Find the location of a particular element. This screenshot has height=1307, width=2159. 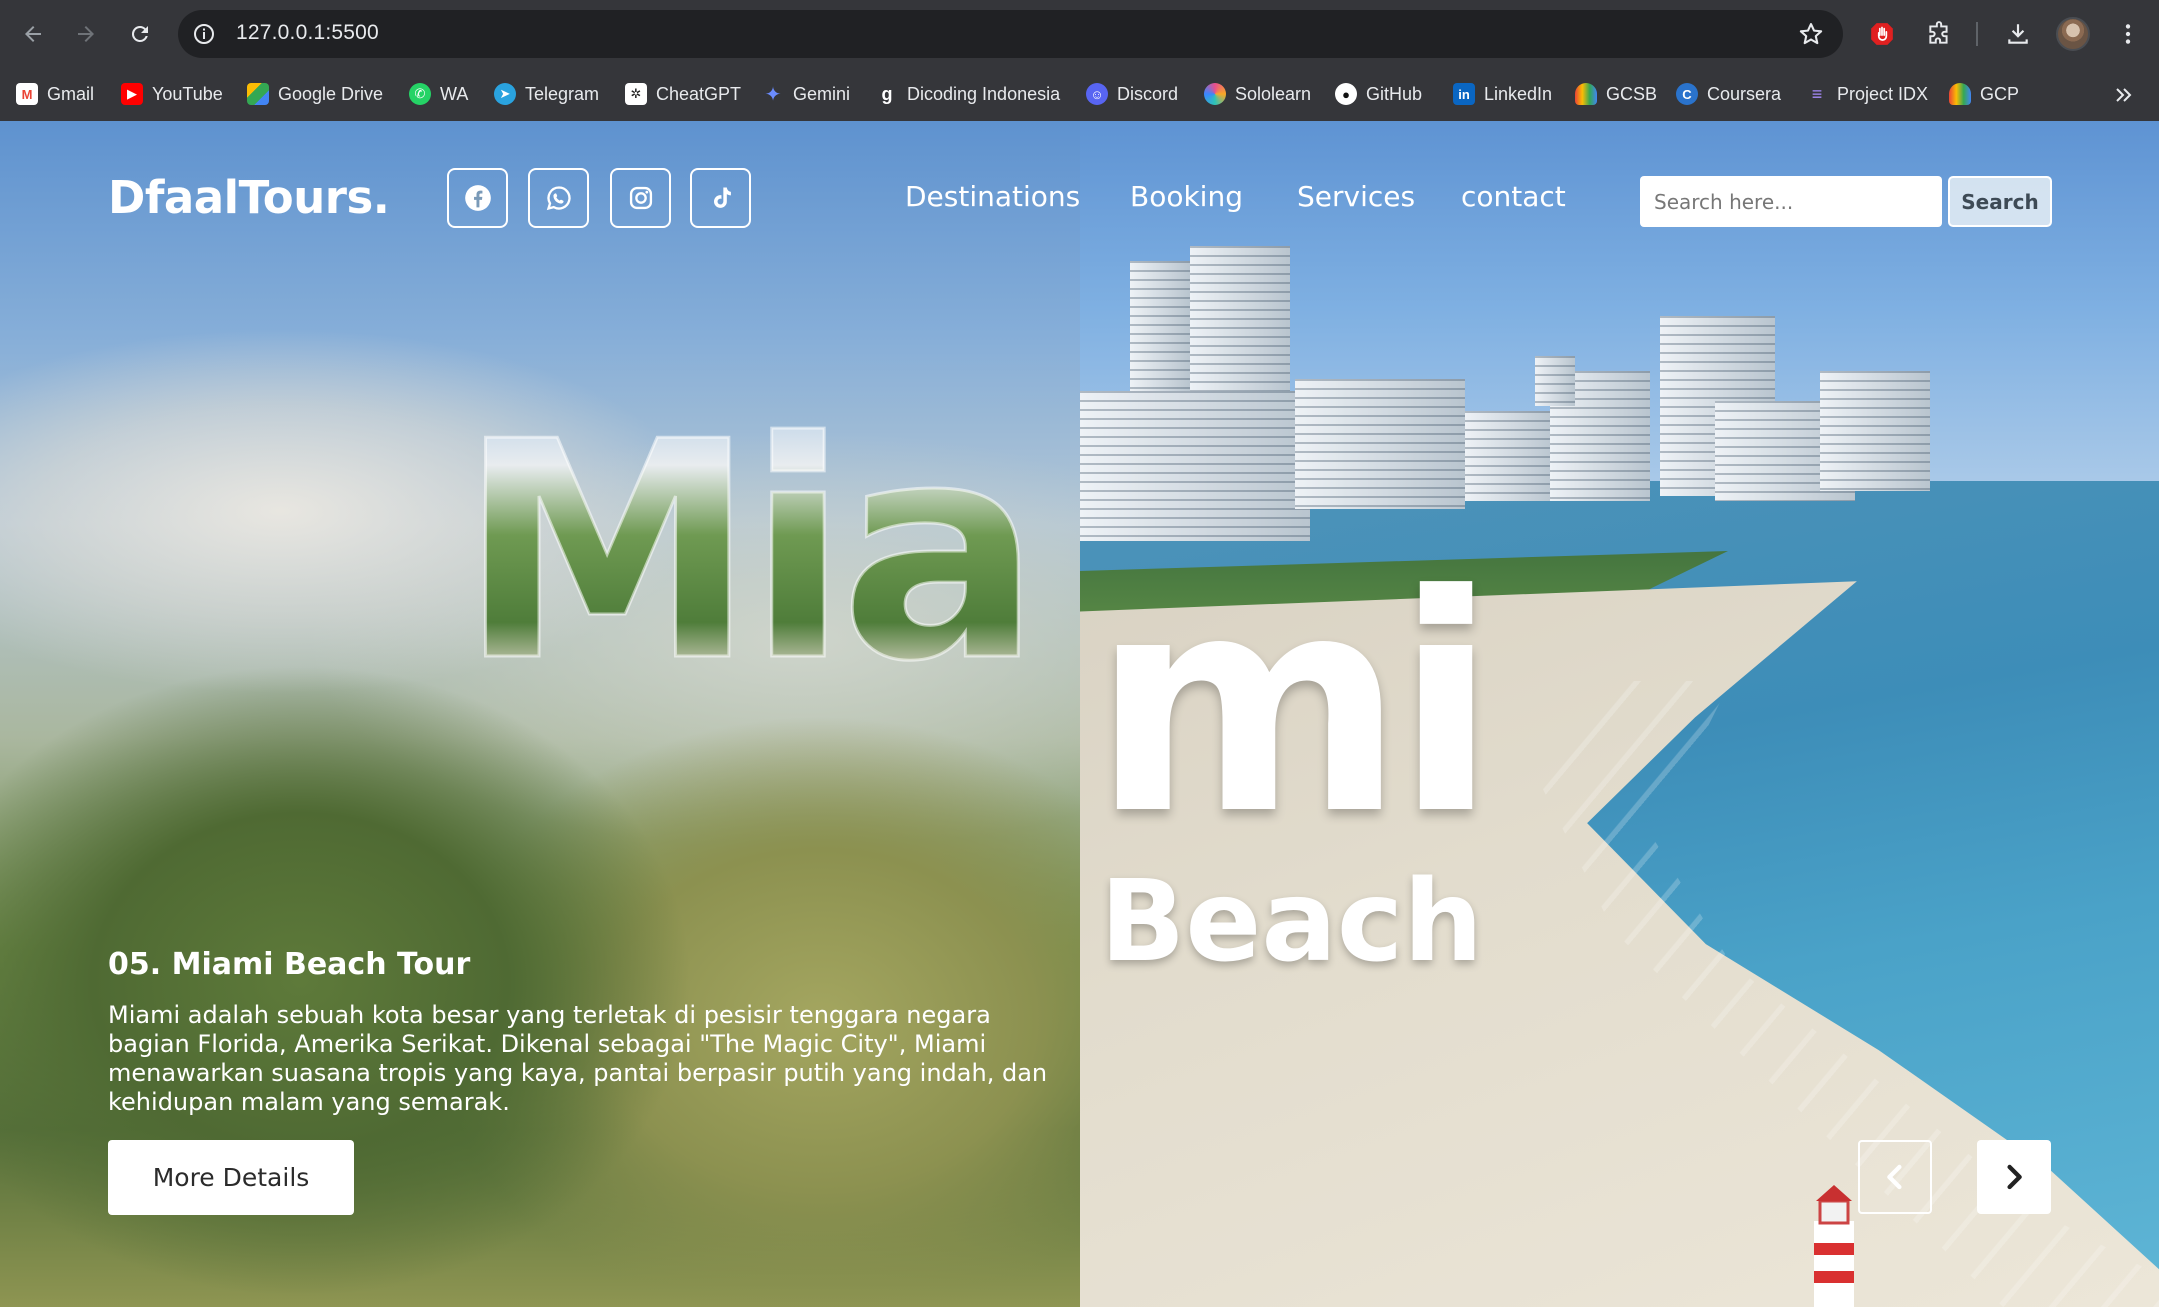

linkedin-icon: in is located at coordinates (1464, 94).